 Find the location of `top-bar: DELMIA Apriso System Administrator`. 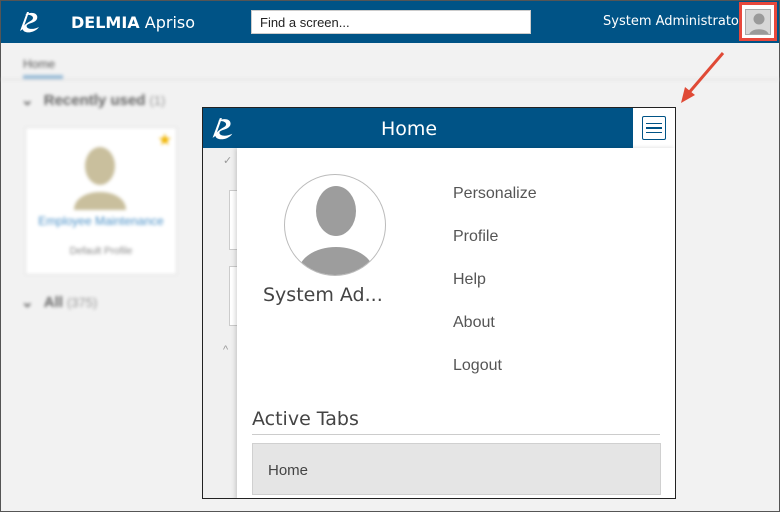

top-bar: DELMIA Apriso System Administrator is located at coordinates (390, 22).